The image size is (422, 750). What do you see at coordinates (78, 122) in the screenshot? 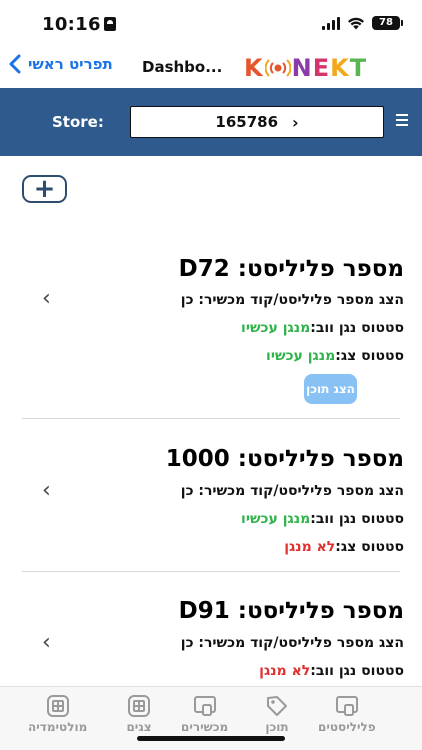
I see `store-label: Store:` at bounding box center [78, 122].